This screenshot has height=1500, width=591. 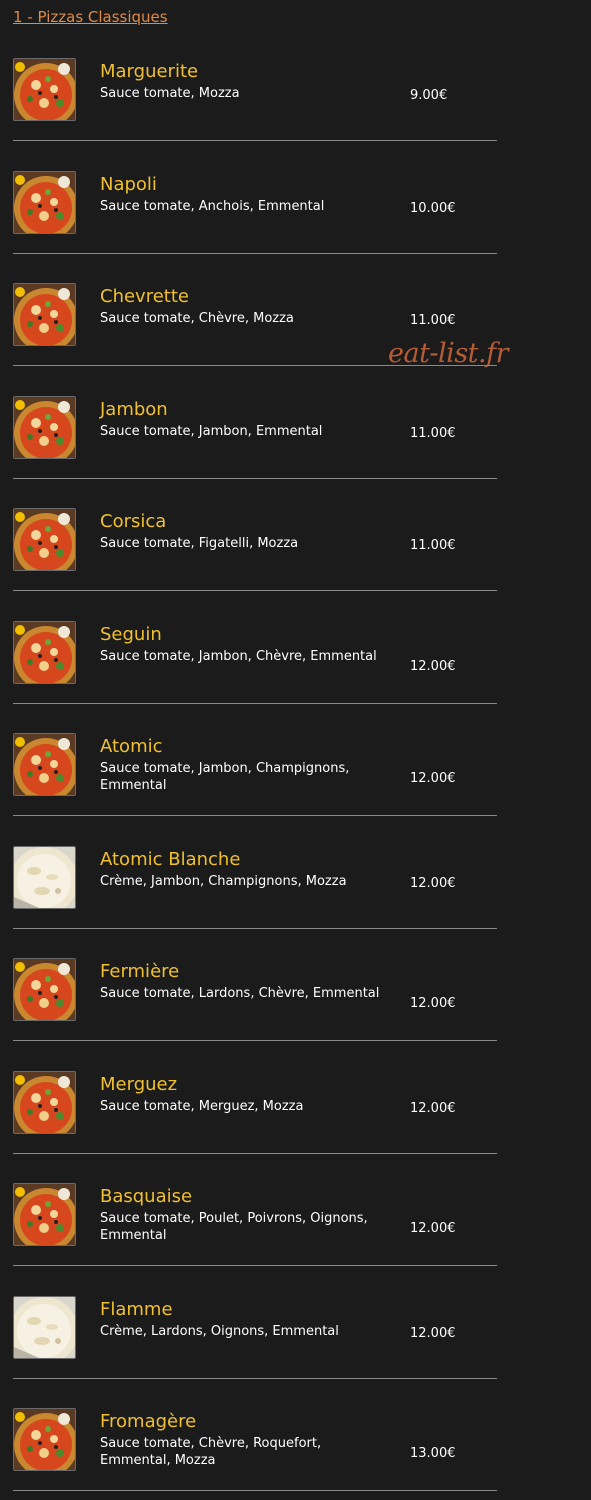 What do you see at coordinates (240, 993) in the screenshot?
I see `item-description: Sauce tomate, Lardons, Chèvre, Emmental` at bounding box center [240, 993].